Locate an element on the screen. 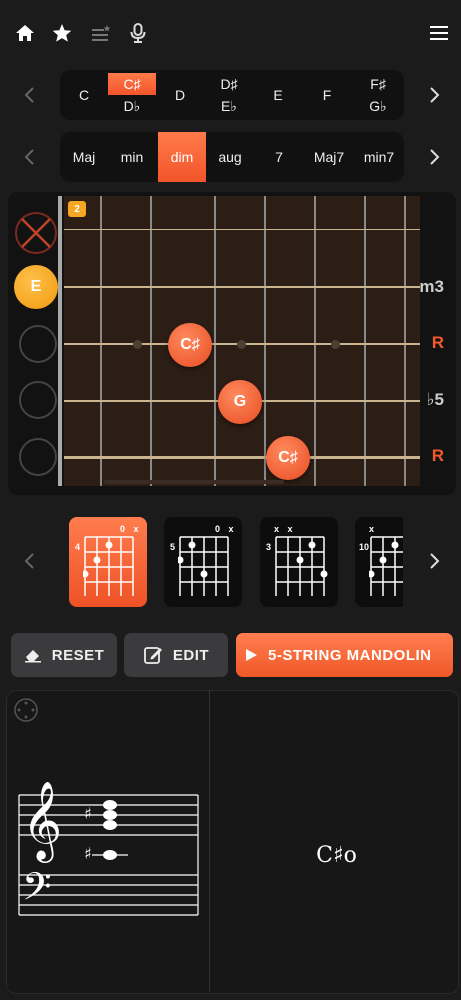 Image resolution: width=461 pixels, height=1000 pixels. bass-clef-icon: 𝄢 is located at coordinates (37, 891).